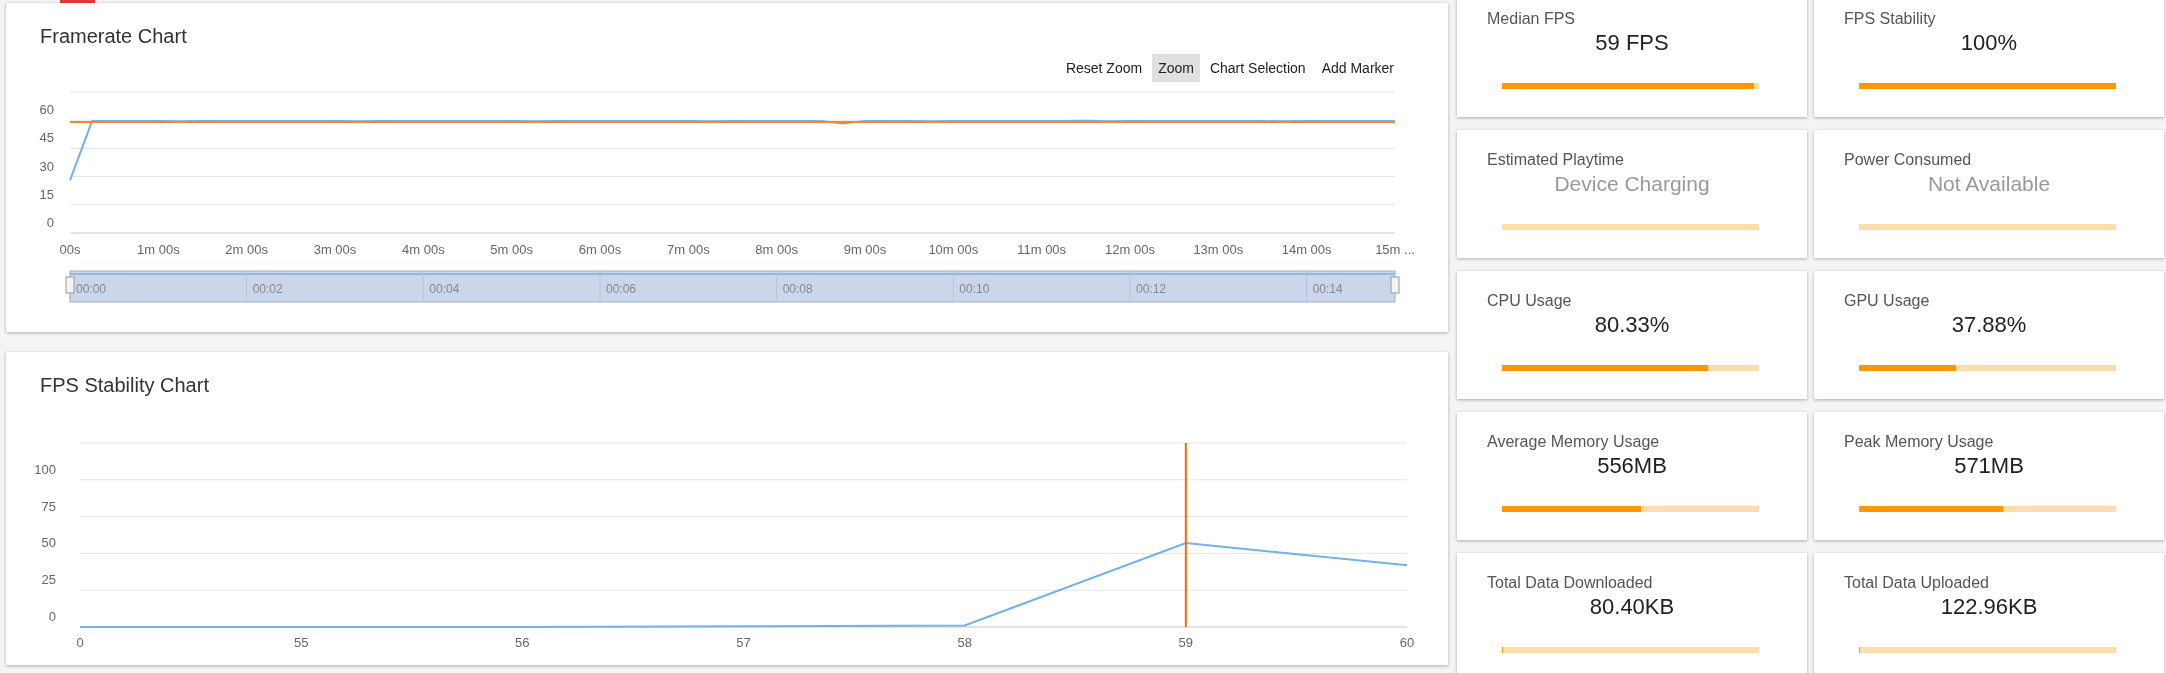 The image size is (2166, 673). What do you see at coordinates (600, 249) in the screenshot?
I see `x-tick-label: 6m 00s` at bounding box center [600, 249].